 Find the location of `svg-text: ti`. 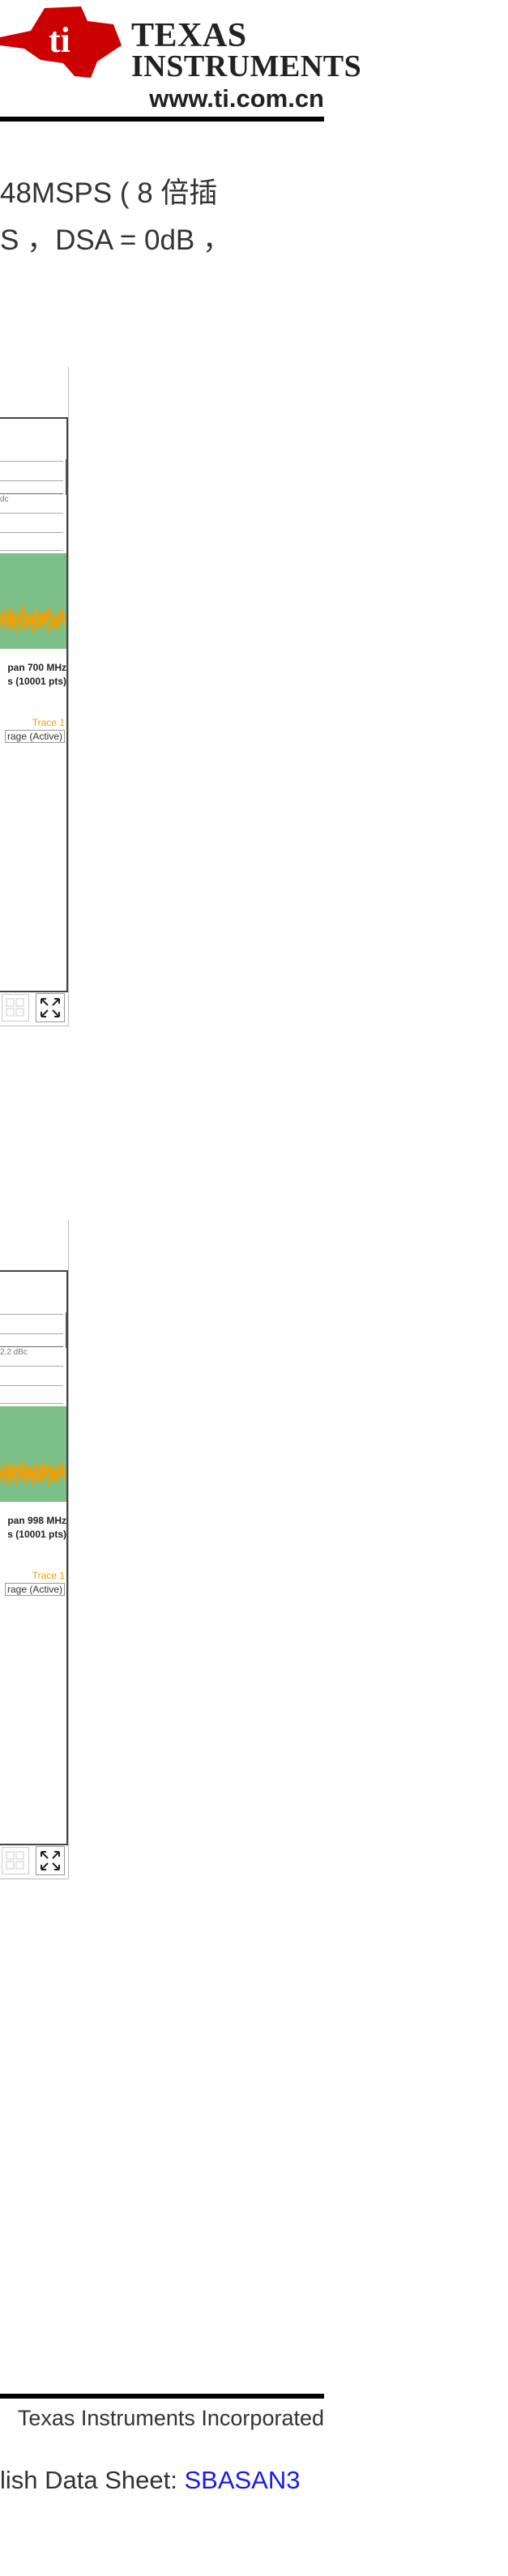

svg-text: ti is located at coordinates (59, 40).